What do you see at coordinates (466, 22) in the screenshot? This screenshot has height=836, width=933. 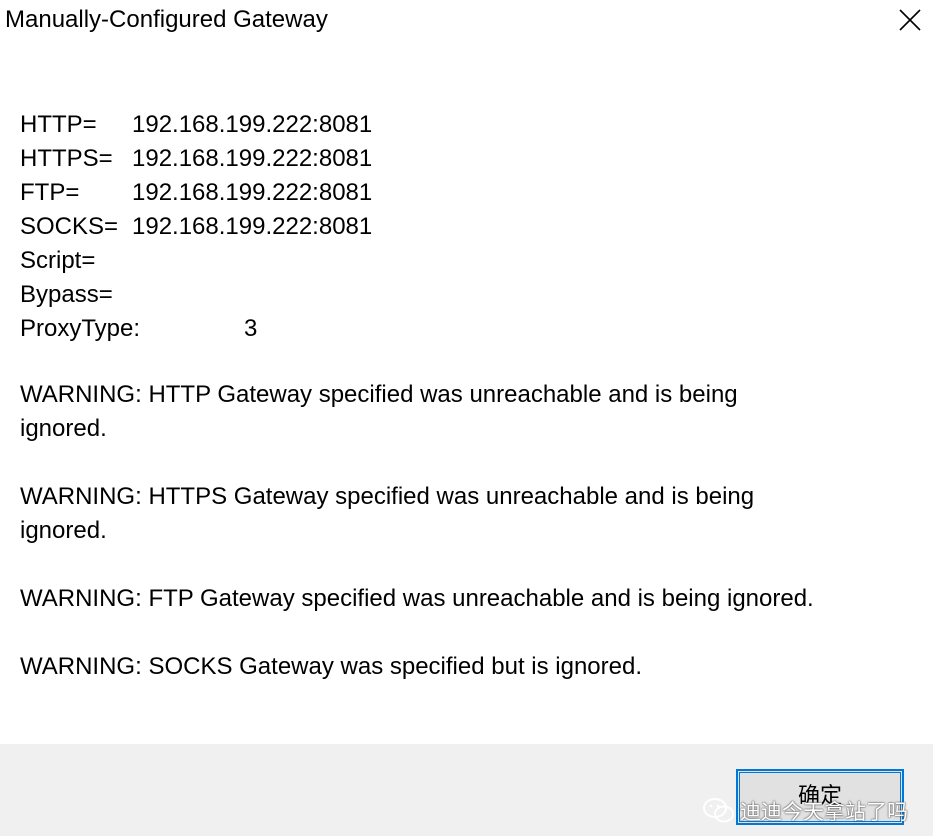 I see `title-bar: Manually-Configured Gateway` at bounding box center [466, 22].